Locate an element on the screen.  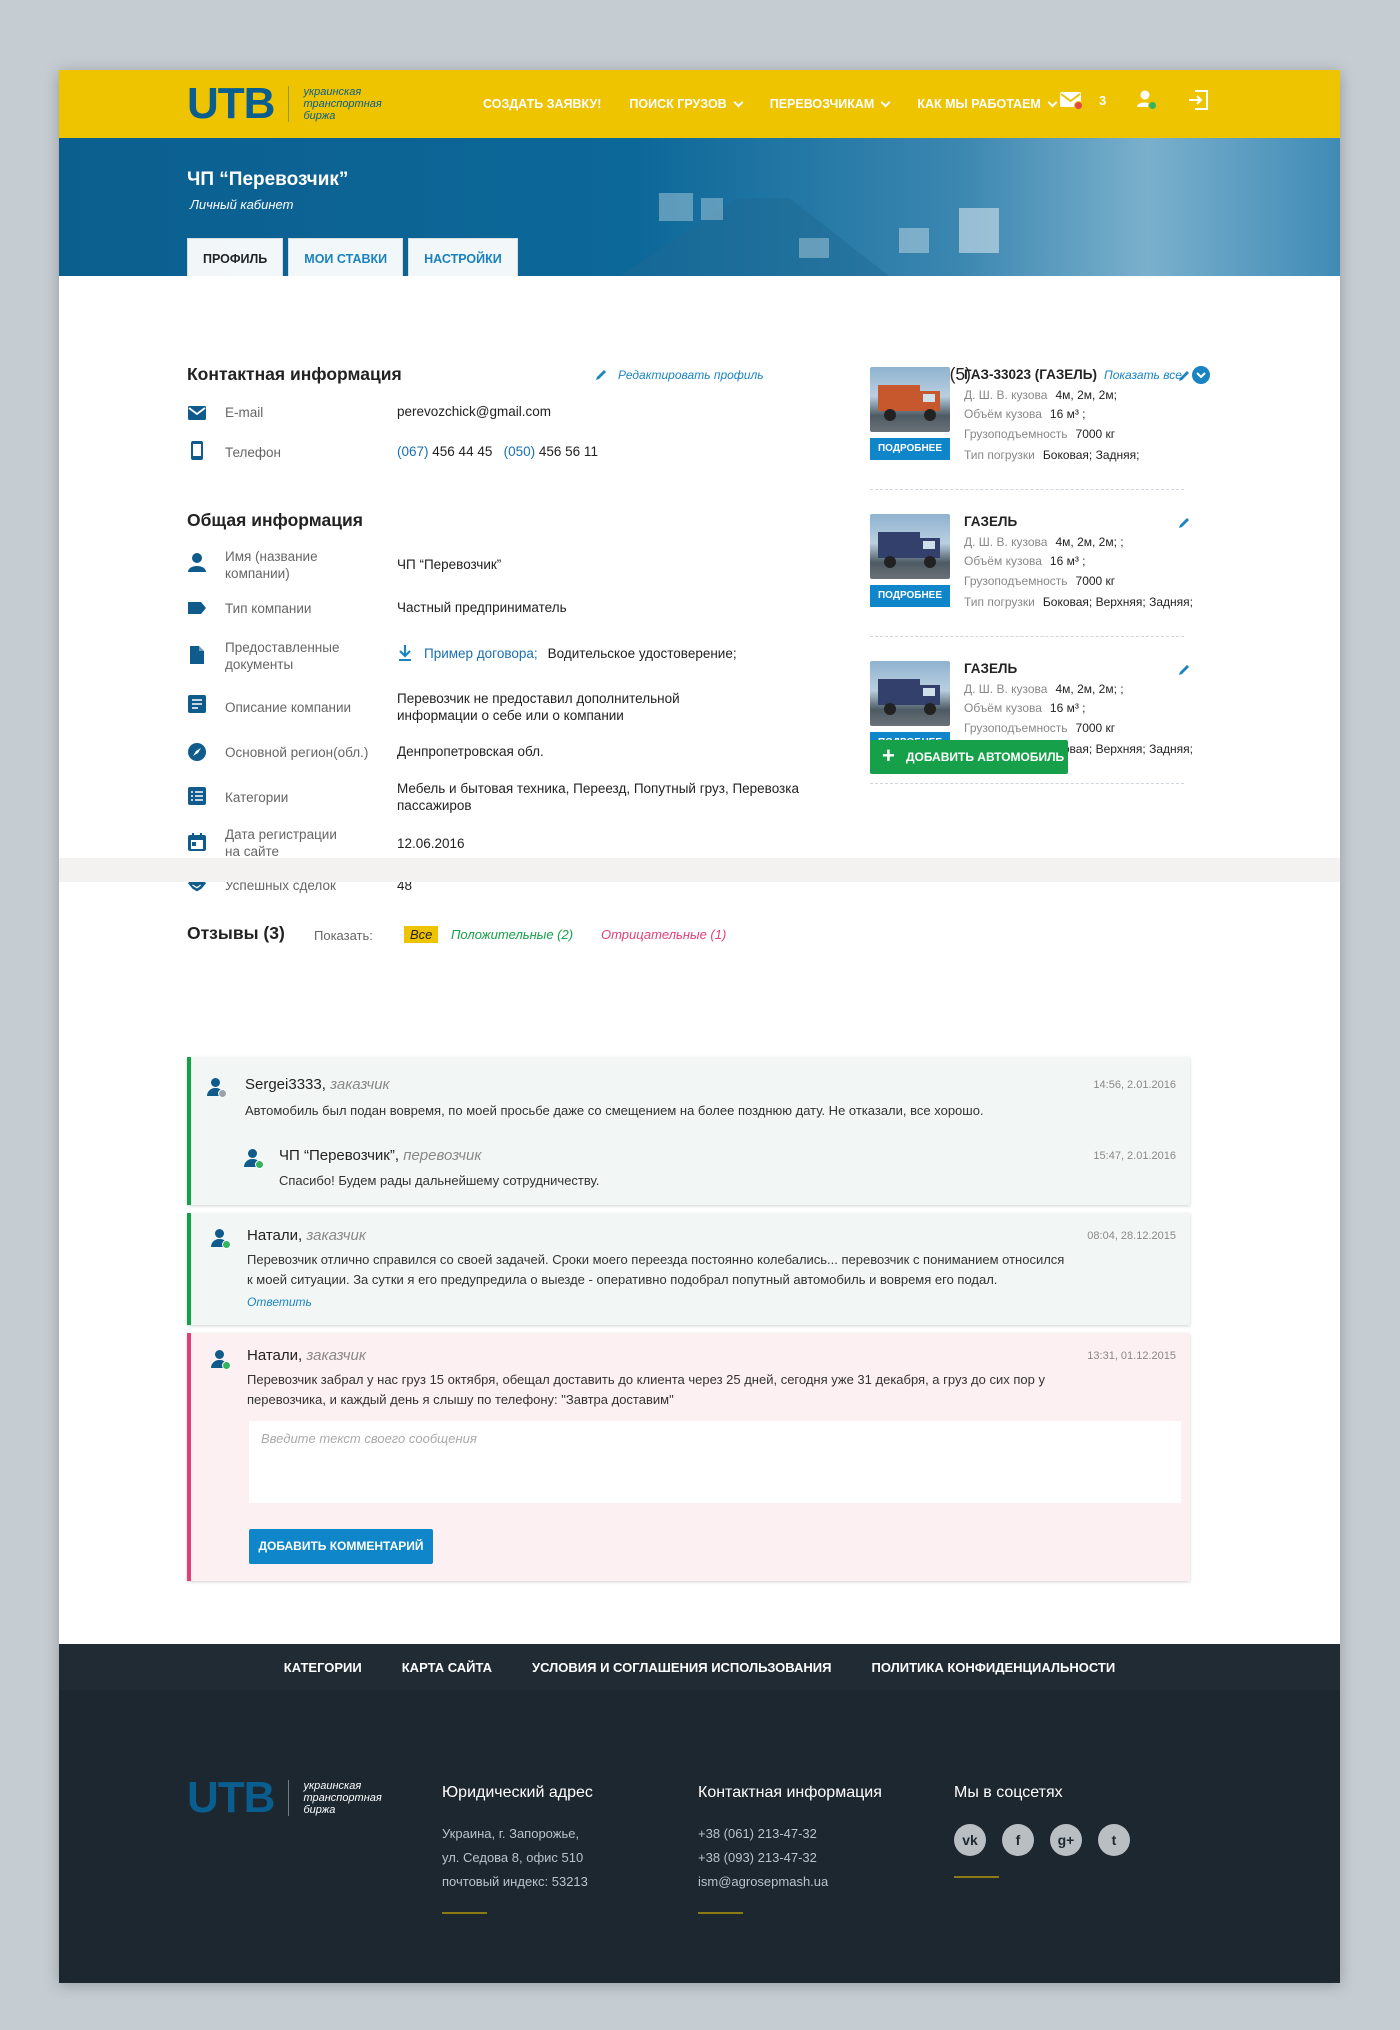
tab-profile: ПРОФИЛЬ is located at coordinates (235, 257).